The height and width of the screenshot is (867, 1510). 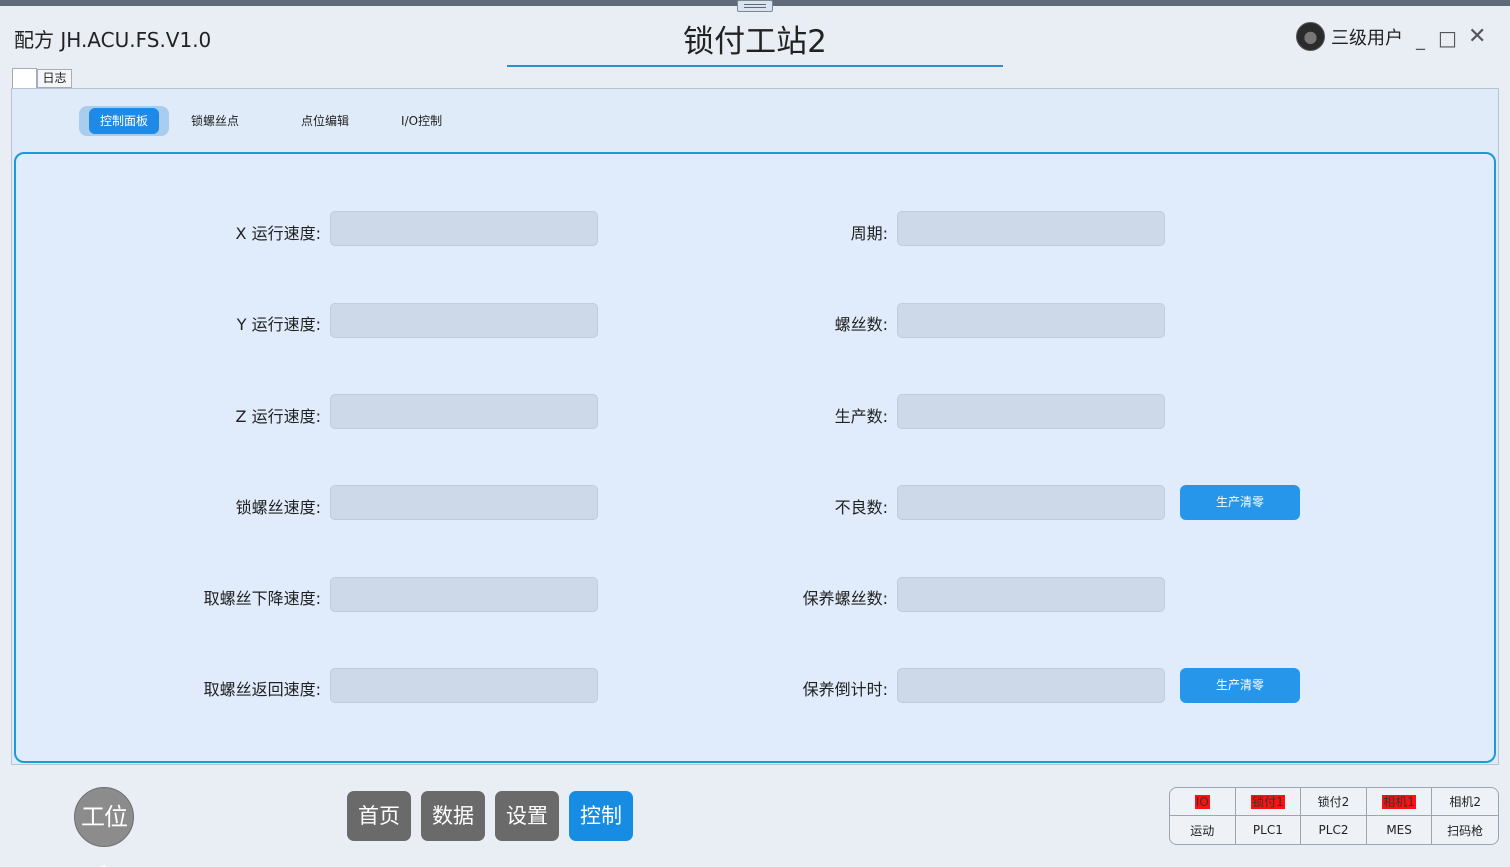 I want to click on status-motion: 运动, so click(x=1203, y=830).